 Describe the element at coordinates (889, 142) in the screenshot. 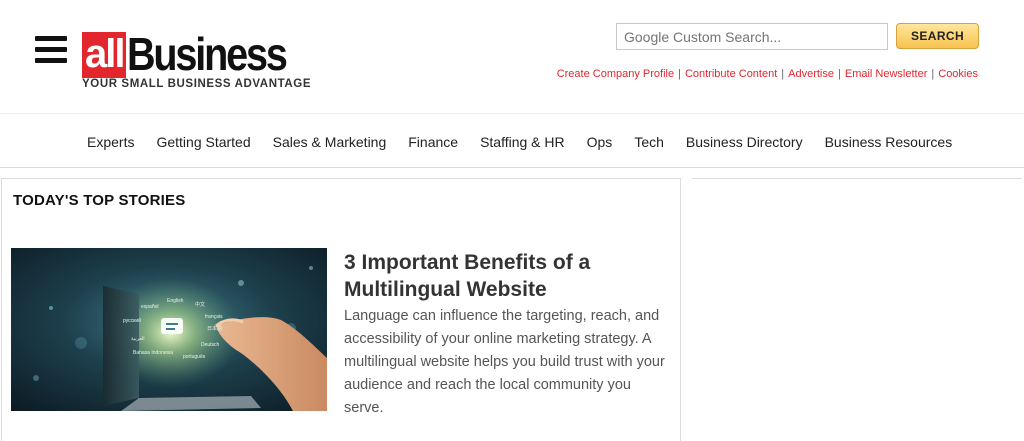

I see `nav-item-business-resources: Business Resources` at that location.